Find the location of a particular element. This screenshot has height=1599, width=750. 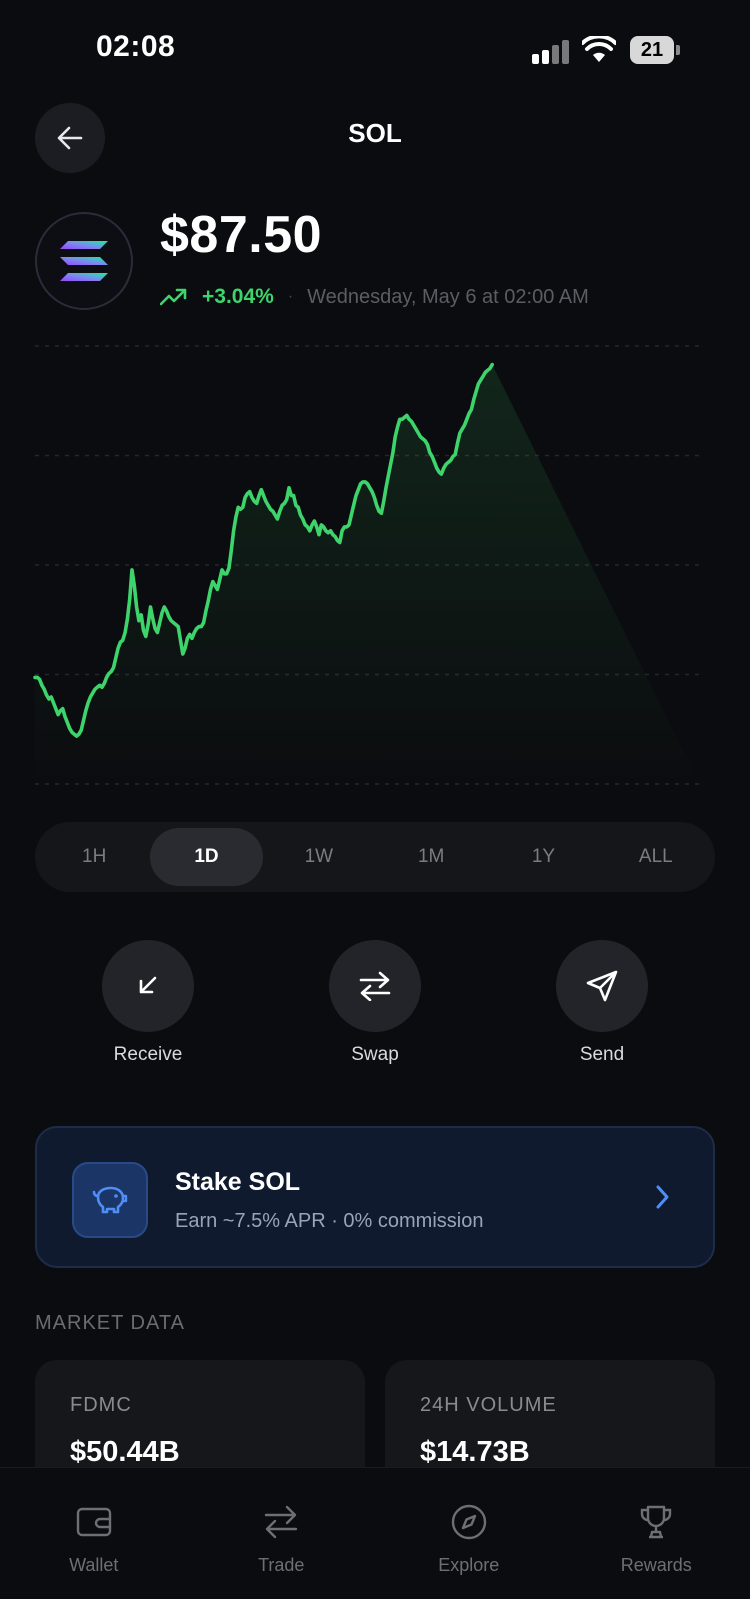

nav-item-wallet: Wallet is located at coordinates (94, 1533).